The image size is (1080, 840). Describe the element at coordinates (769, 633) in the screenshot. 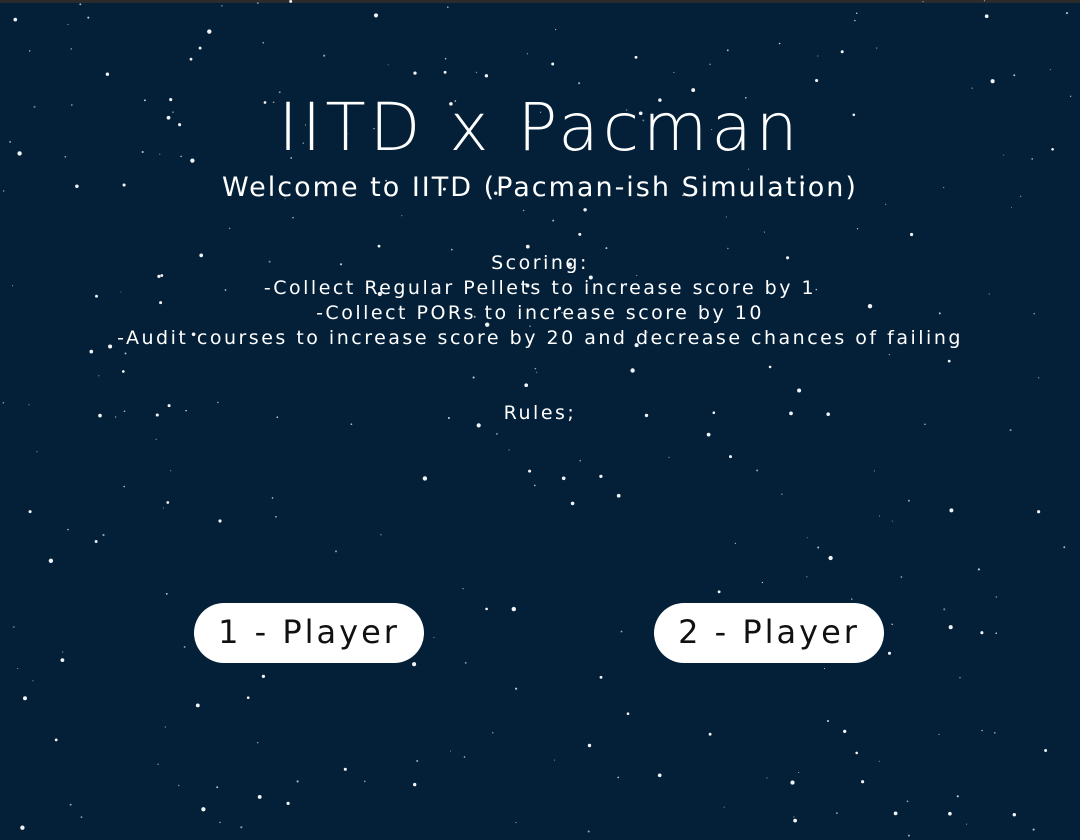

I see `two-player-button: 2 - Player` at that location.